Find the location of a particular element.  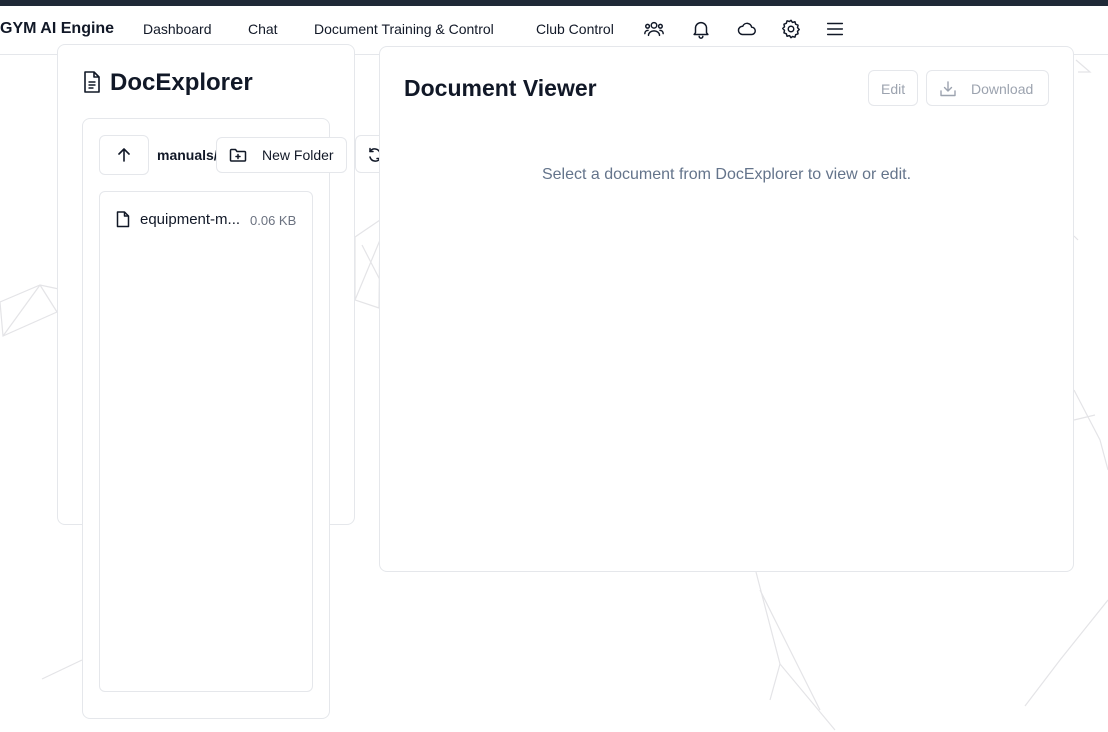

menu-icon is located at coordinates (835, 29).